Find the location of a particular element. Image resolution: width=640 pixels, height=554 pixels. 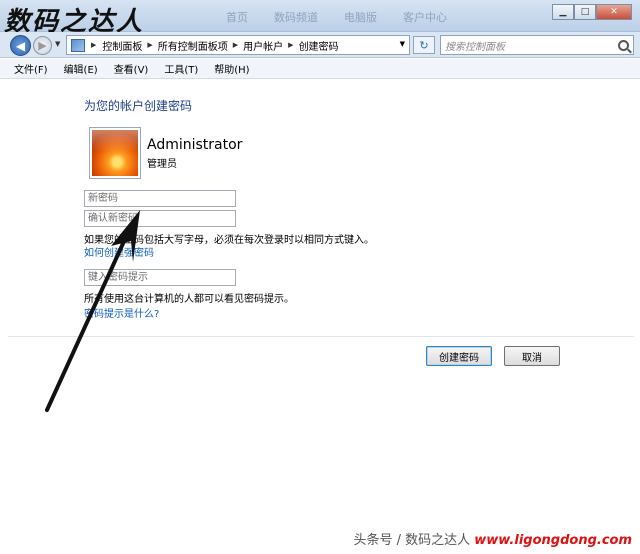

breadcrumb-item: 用户帐户 is located at coordinates (263, 45).